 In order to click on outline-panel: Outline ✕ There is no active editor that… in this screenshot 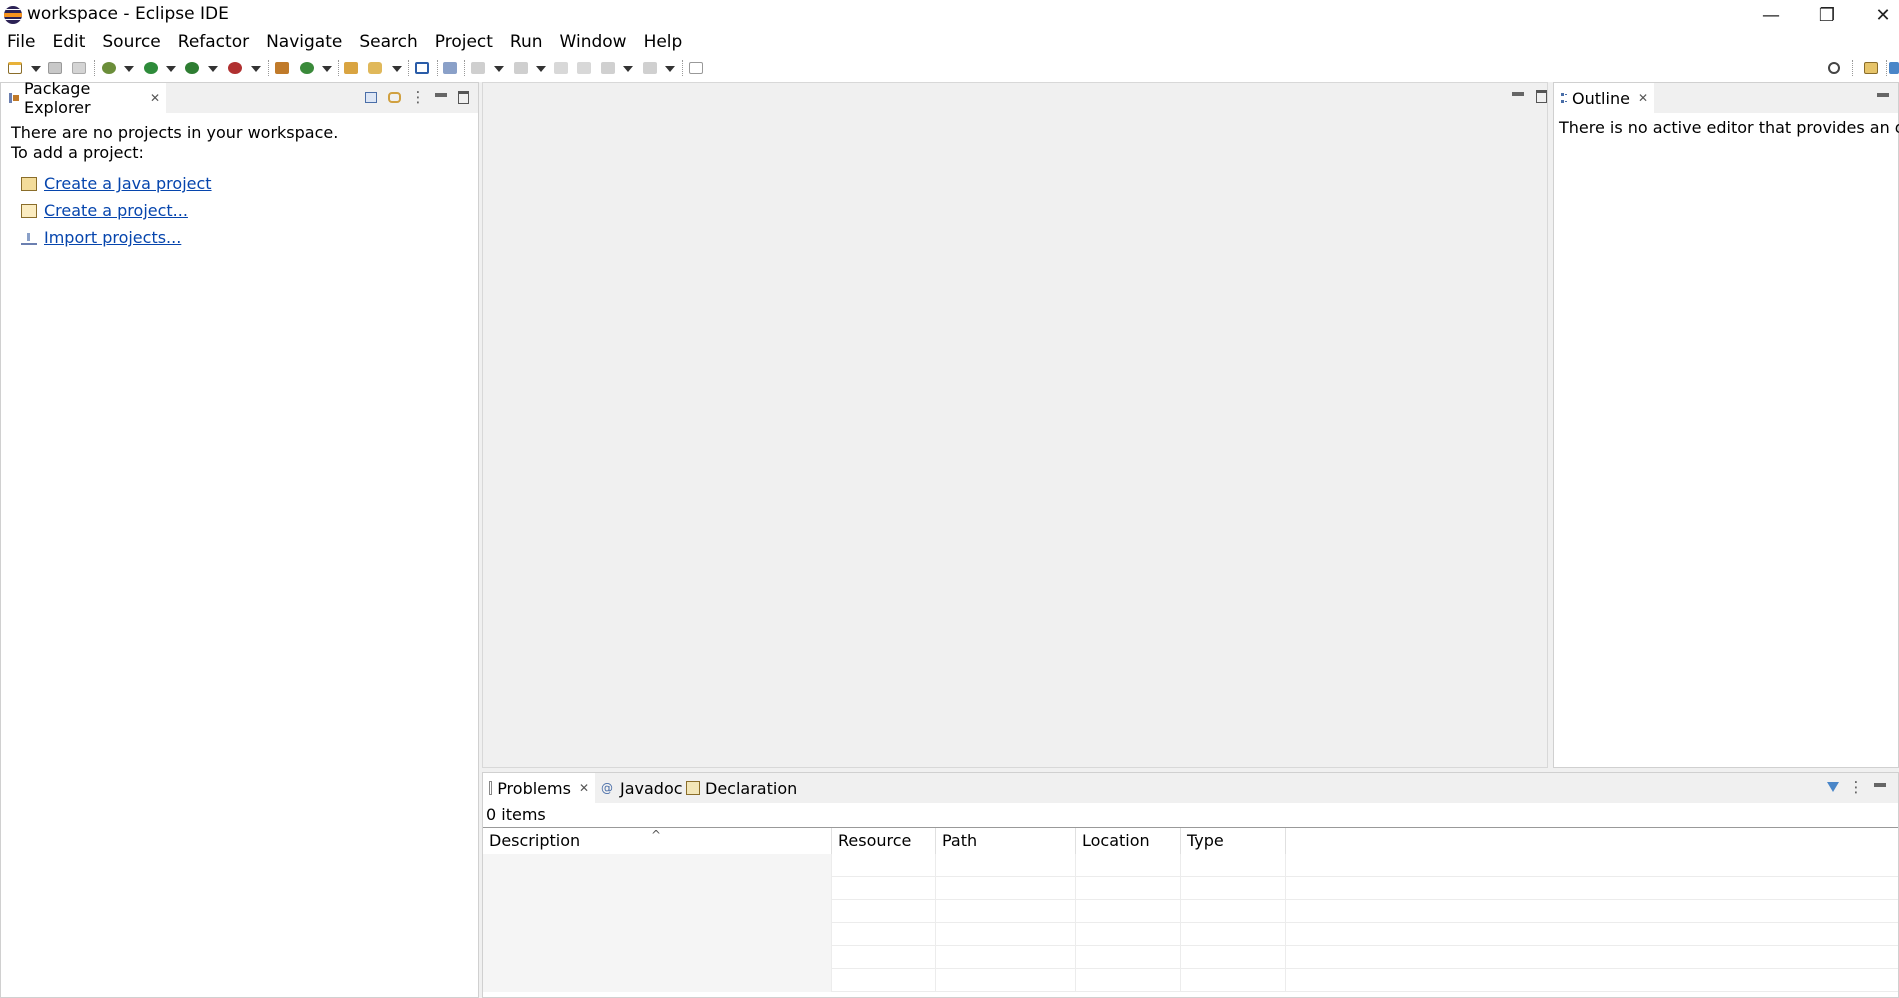, I will do `click(1726, 425)`.